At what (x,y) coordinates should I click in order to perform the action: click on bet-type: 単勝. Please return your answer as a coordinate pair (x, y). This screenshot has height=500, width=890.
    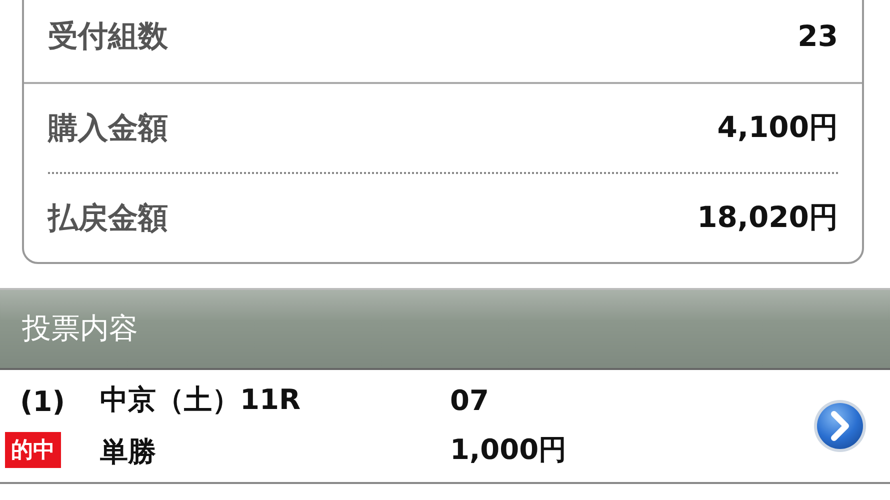
    Looking at the image, I should click on (128, 452).